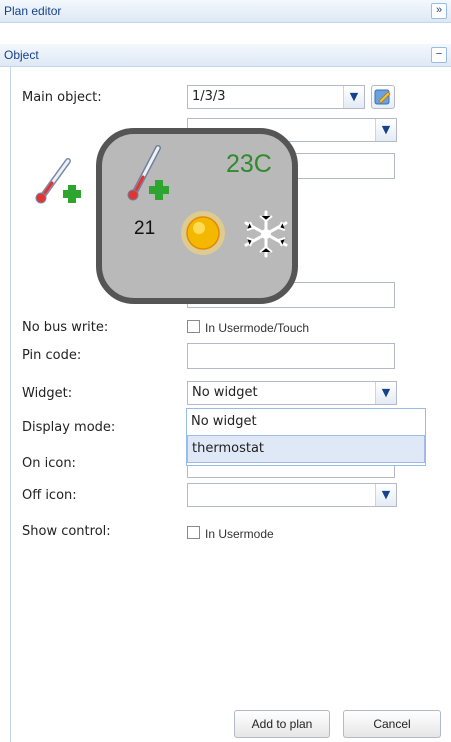 This screenshot has height=742, width=451. I want to click on on-icon-label: On icon:, so click(49, 463).